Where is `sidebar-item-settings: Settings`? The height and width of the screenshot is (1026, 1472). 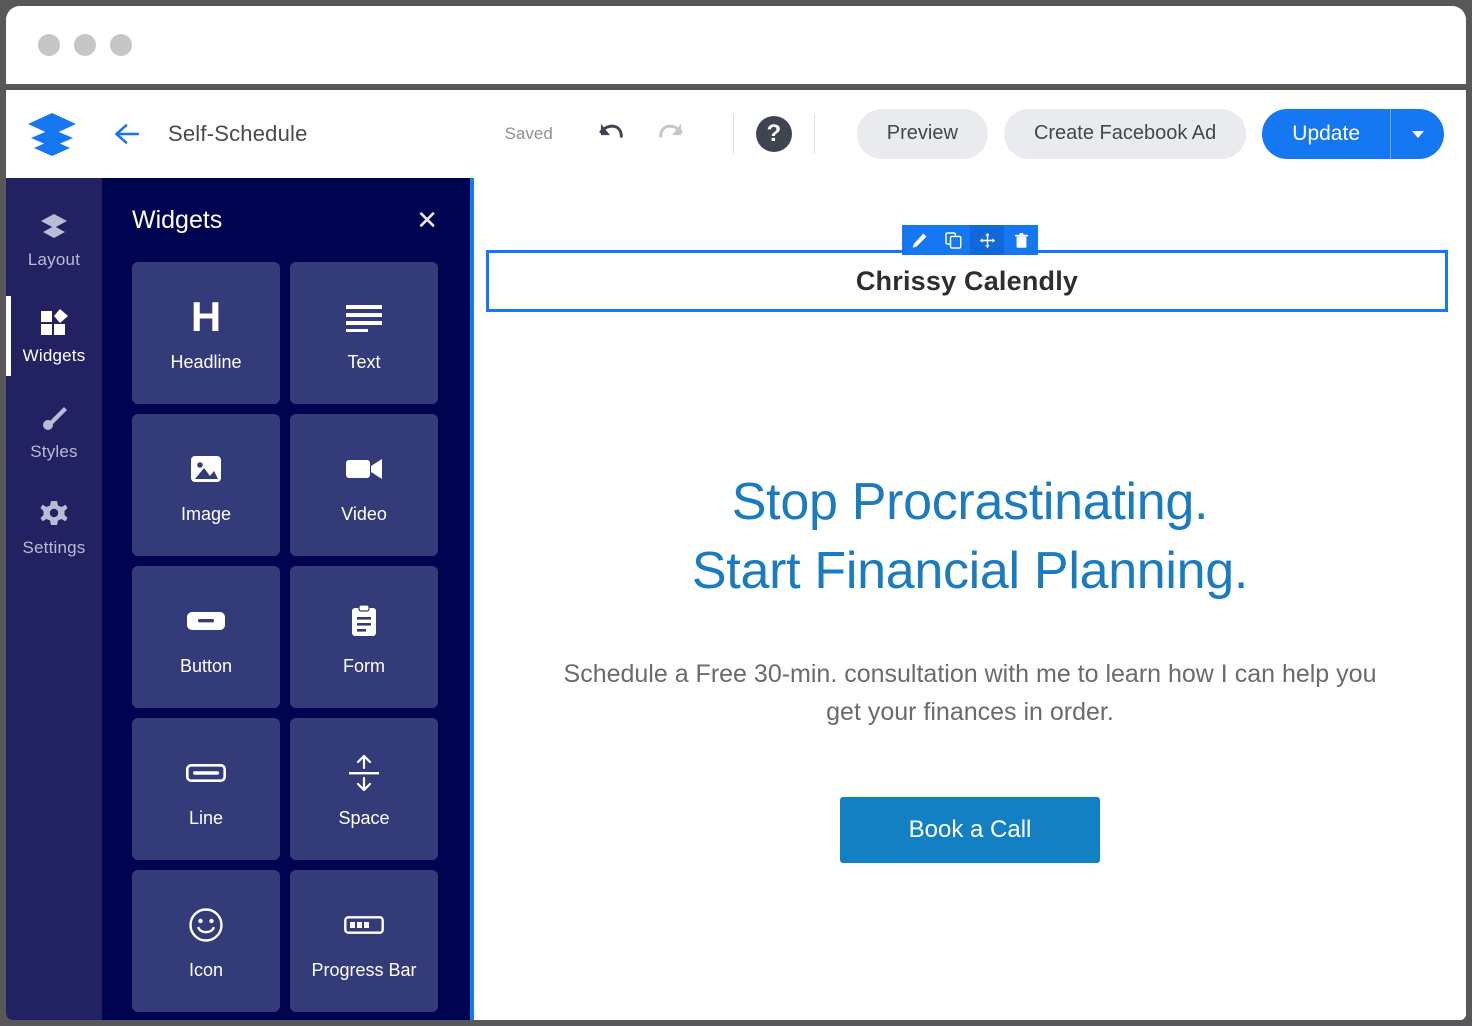
sidebar-item-settings: Settings is located at coordinates (54, 528).